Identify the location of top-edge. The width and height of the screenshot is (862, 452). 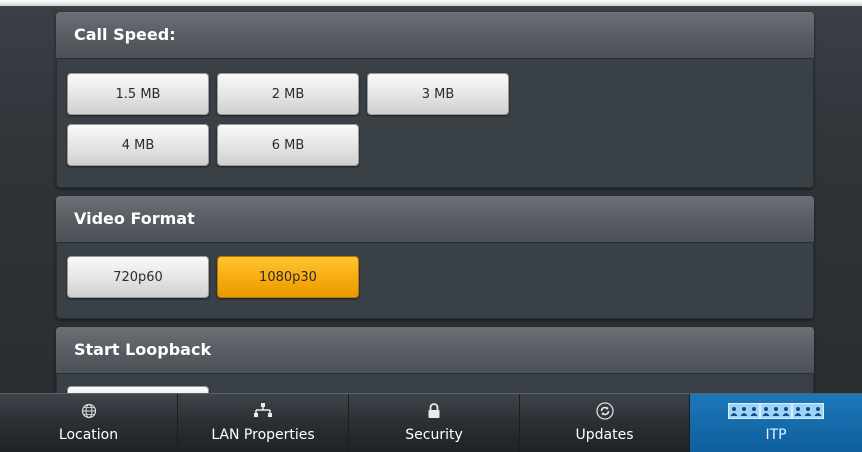
(431, 3).